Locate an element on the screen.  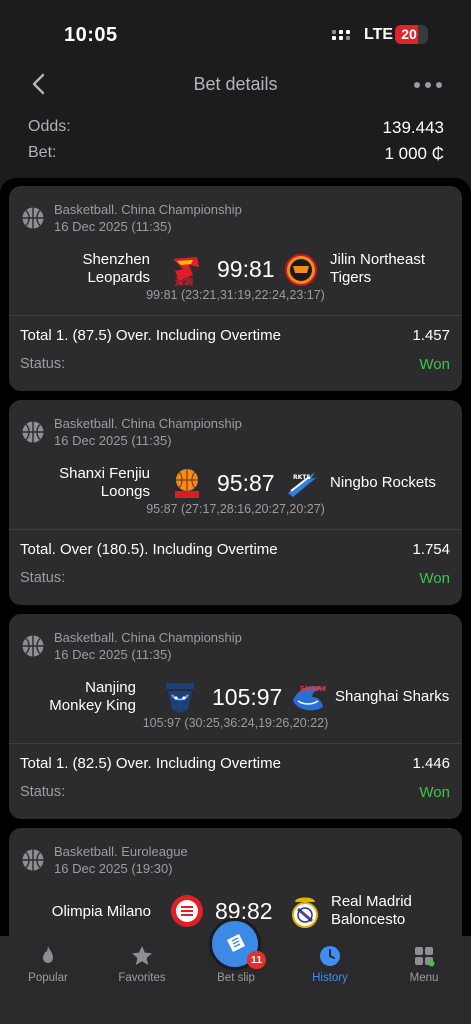
match-score: 95:87 is located at coordinates (246, 483).